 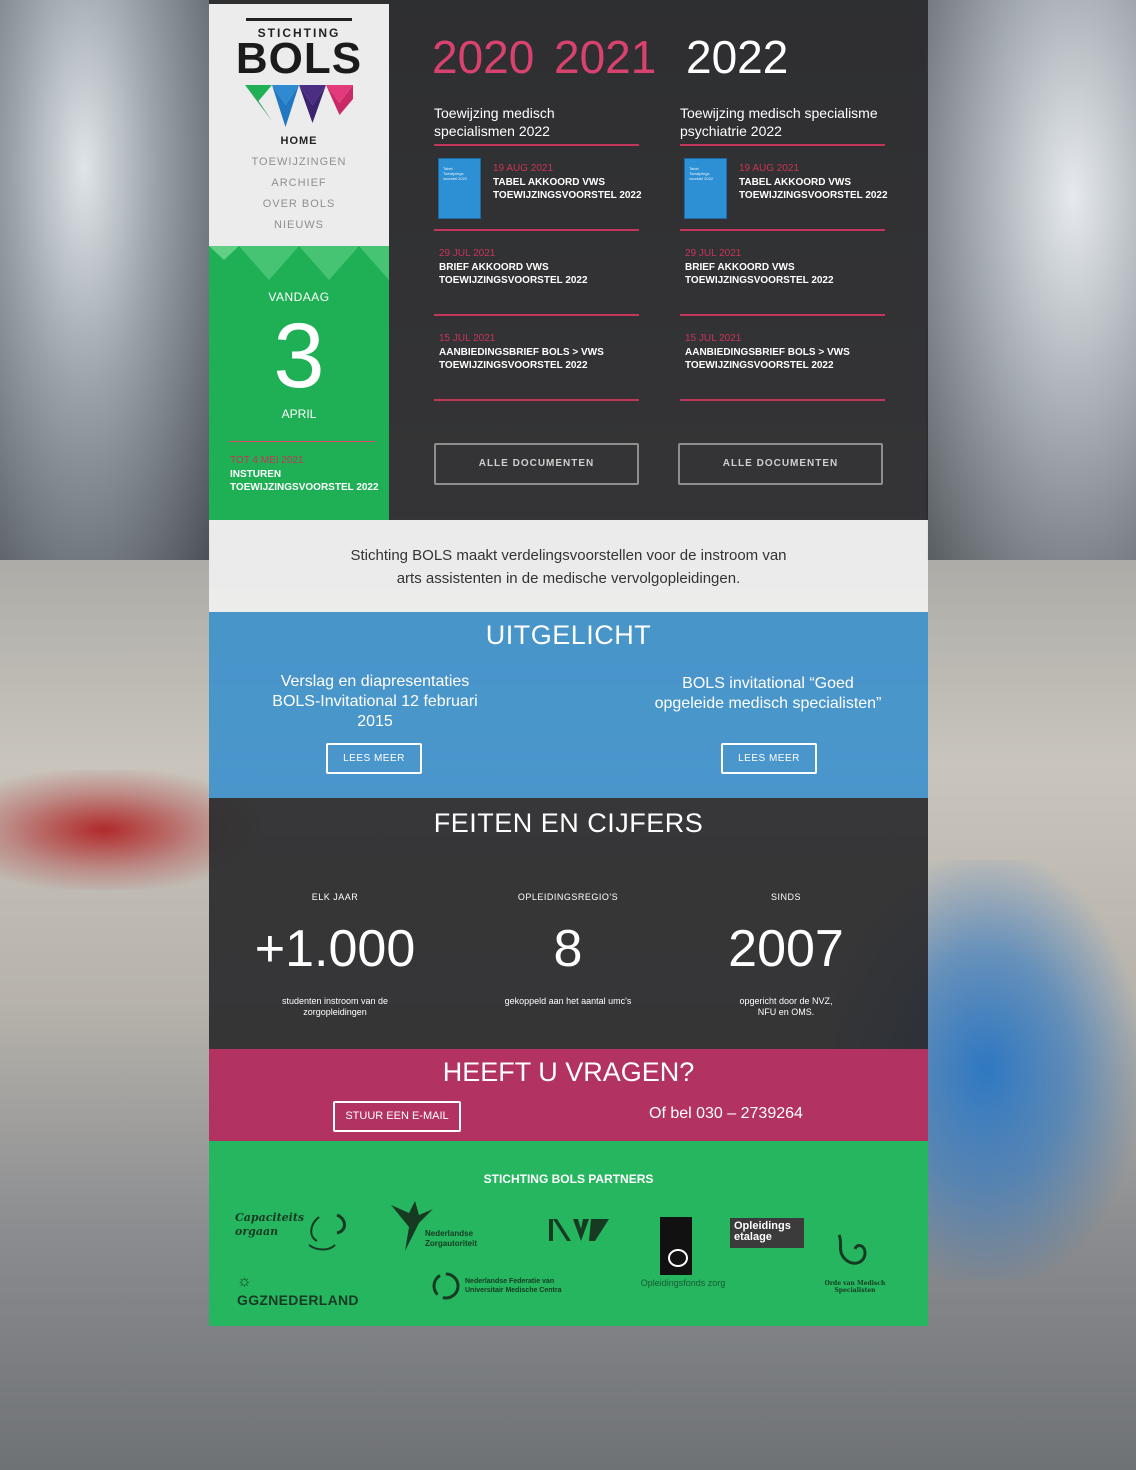 I want to click on opleidingsetalage-logo: Opleidings etalage, so click(x=767, y=1233).